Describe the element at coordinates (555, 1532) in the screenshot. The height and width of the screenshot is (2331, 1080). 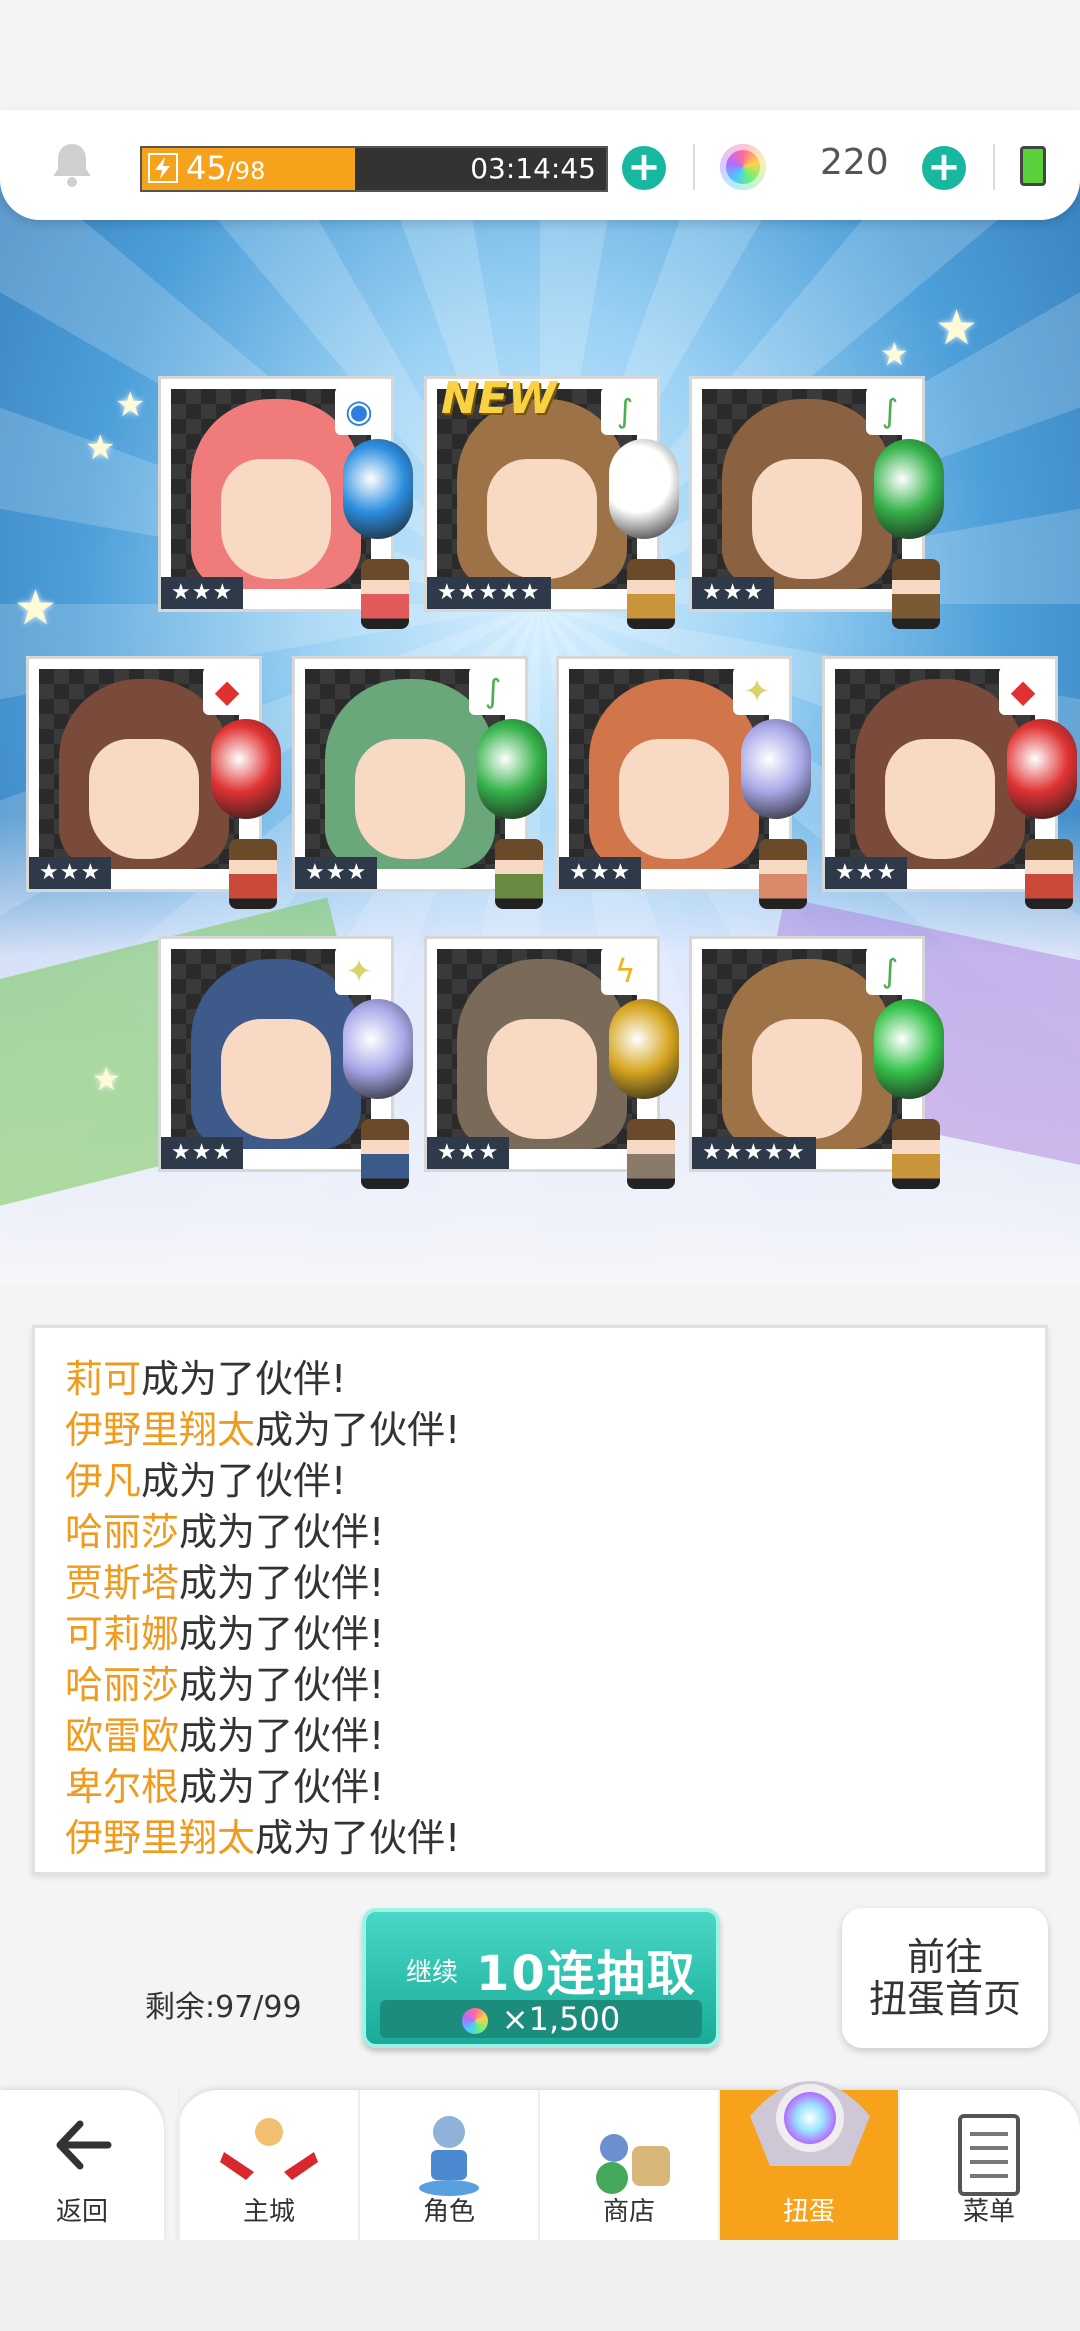
I see `log-entry: 哈丽莎成为了伙伴!` at that location.